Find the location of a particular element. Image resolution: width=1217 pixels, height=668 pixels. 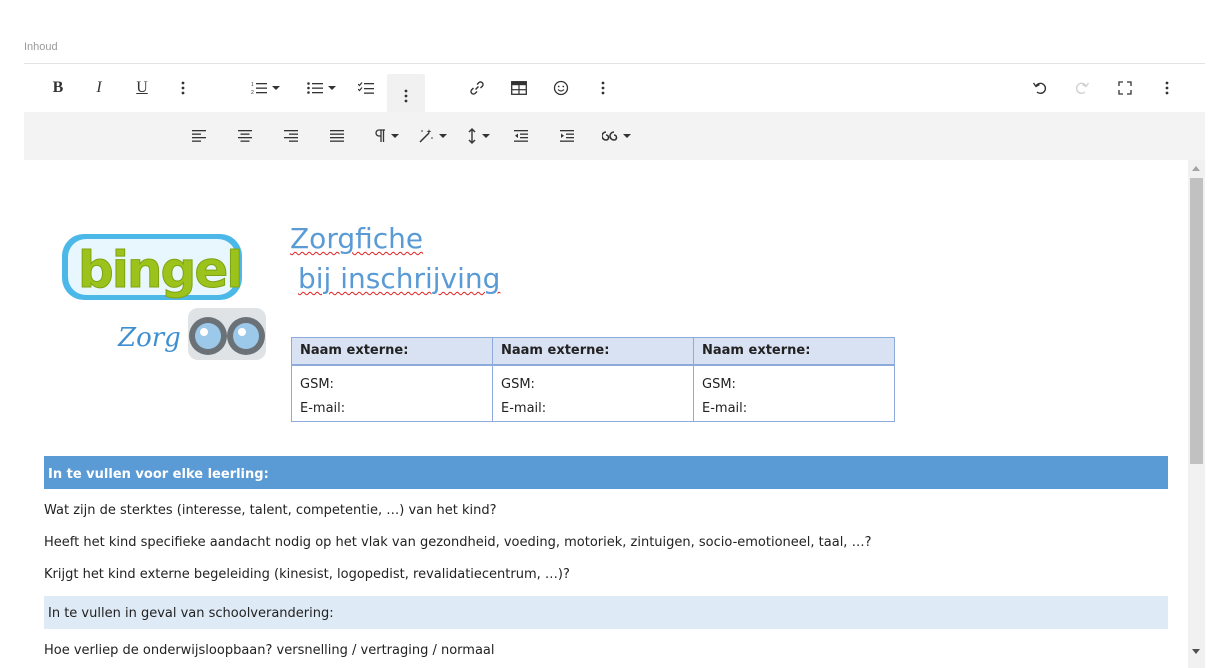

editor-toolbar-paragraph is located at coordinates (614, 136).